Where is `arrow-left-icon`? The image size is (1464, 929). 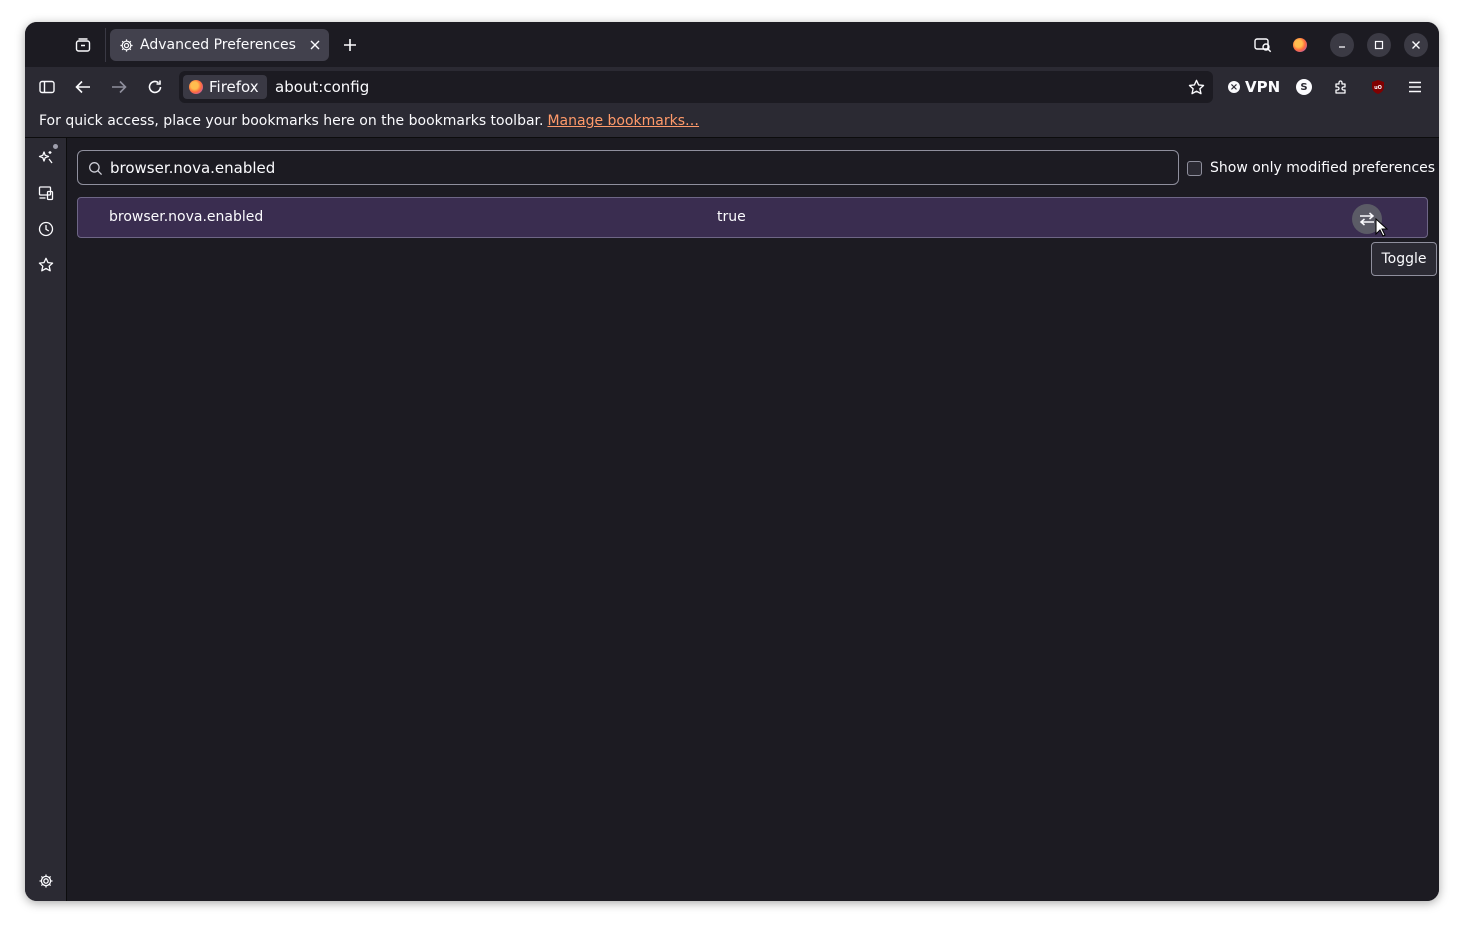
arrow-left-icon is located at coordinates (82, 87).